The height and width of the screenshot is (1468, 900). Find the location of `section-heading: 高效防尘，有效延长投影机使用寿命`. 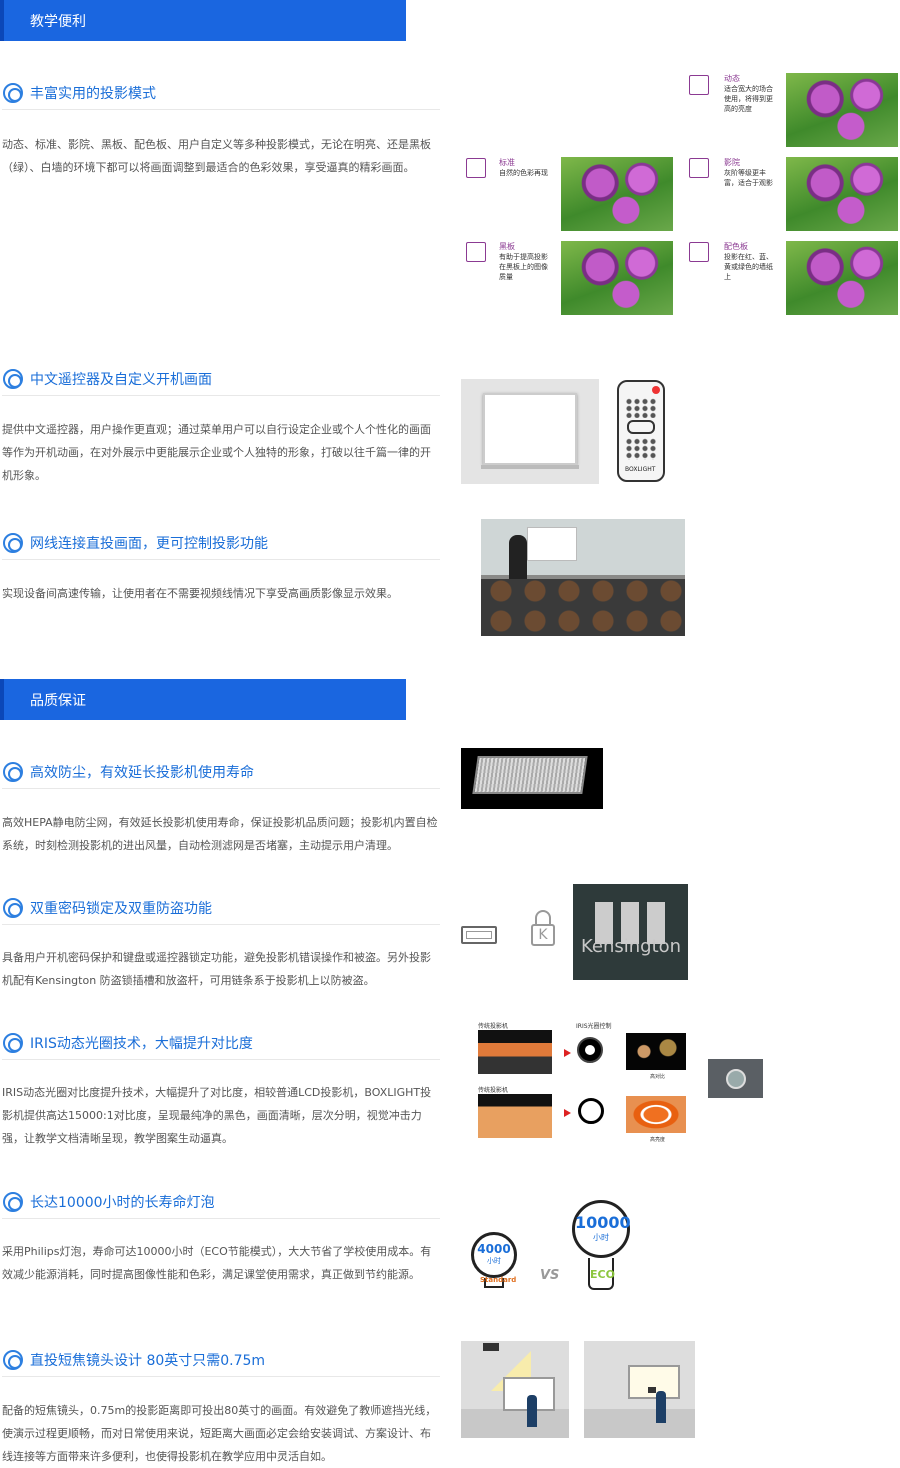

section-heading: 高效防尘，有效延长投影机使用寿命 is located at coordinates (142, 773).